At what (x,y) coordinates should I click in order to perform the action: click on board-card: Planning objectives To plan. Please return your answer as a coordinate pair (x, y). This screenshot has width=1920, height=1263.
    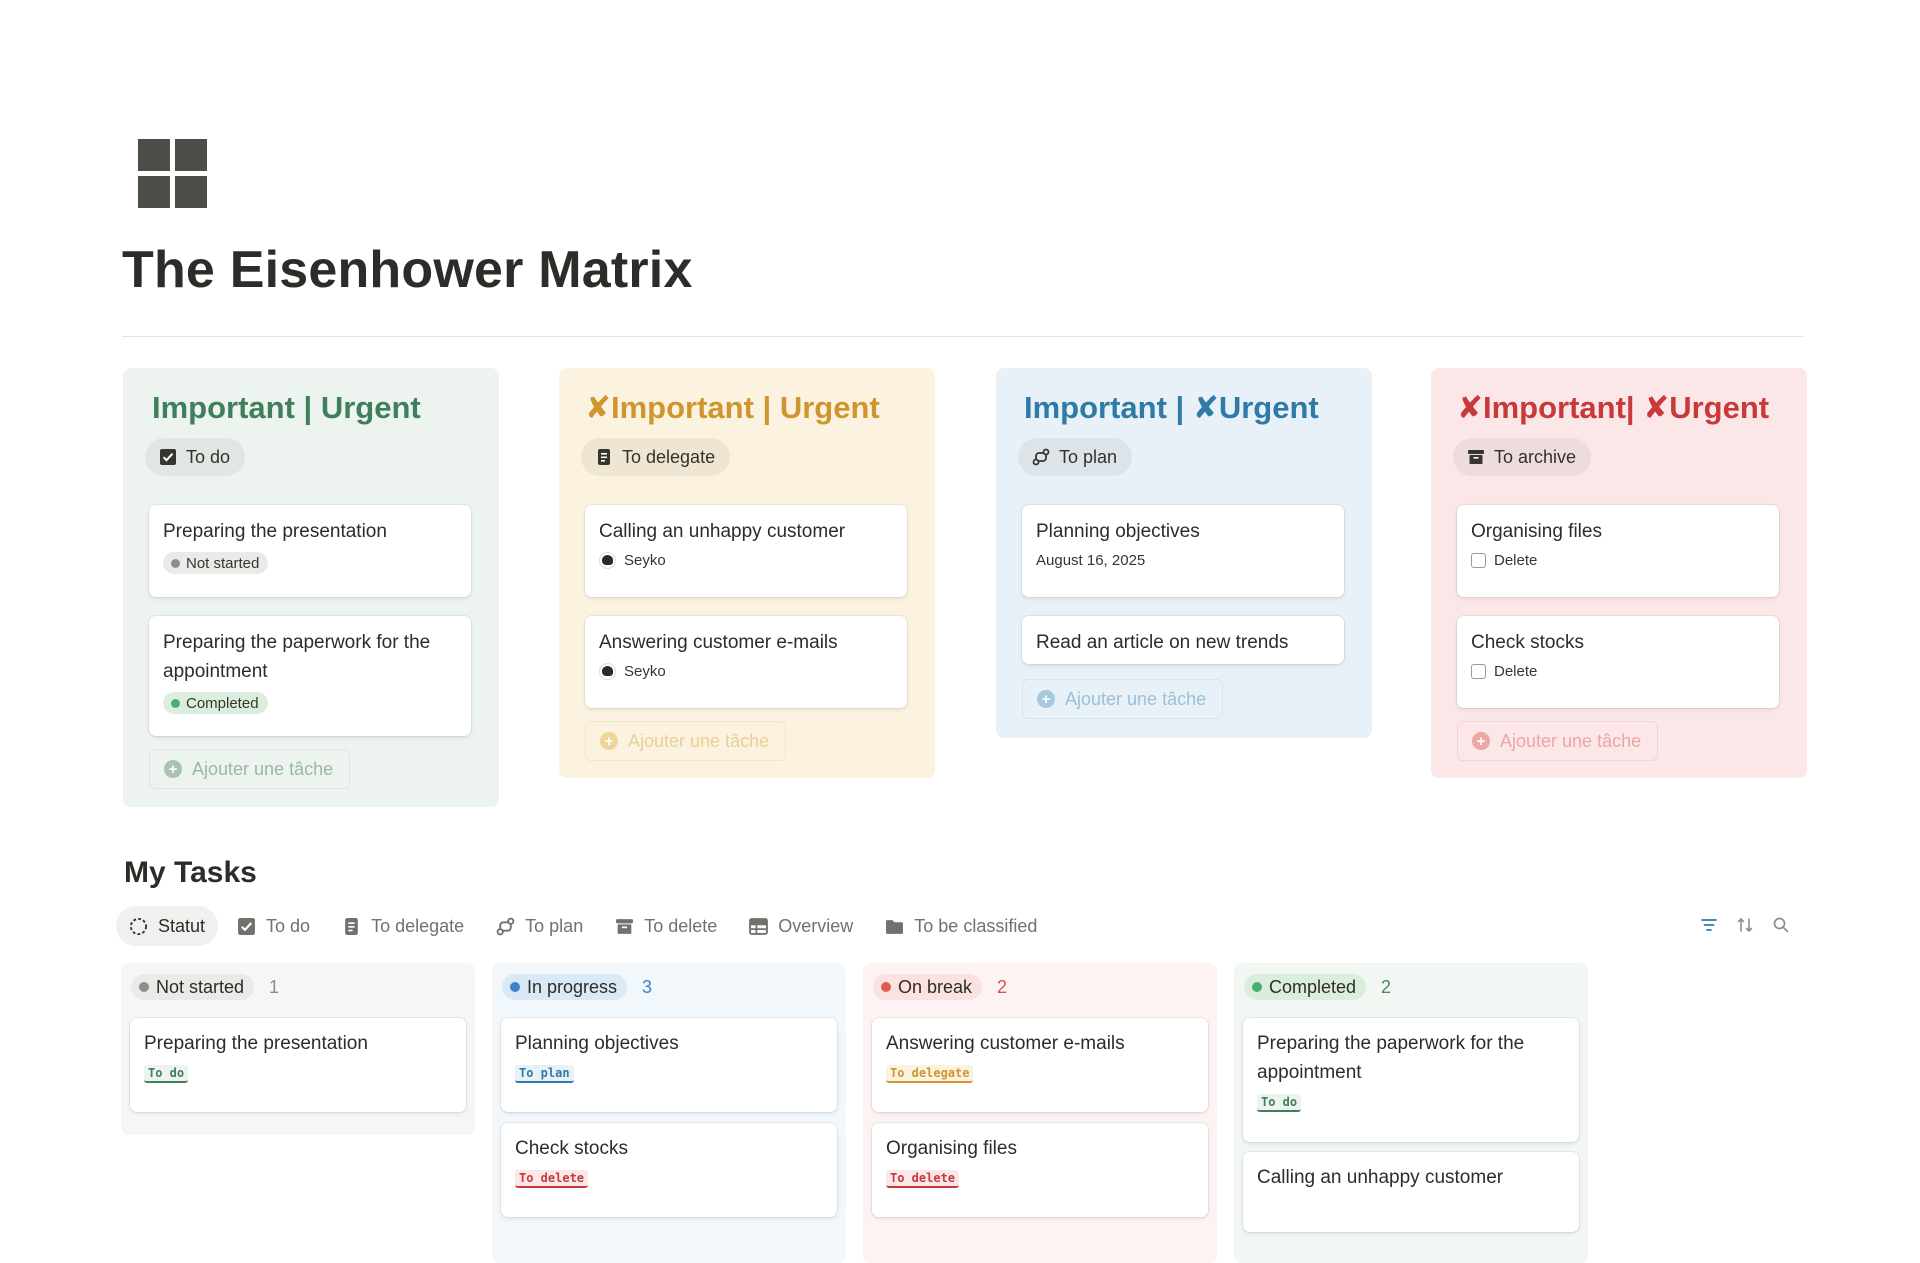
    Looking at the image, I should click on (669, 1065).